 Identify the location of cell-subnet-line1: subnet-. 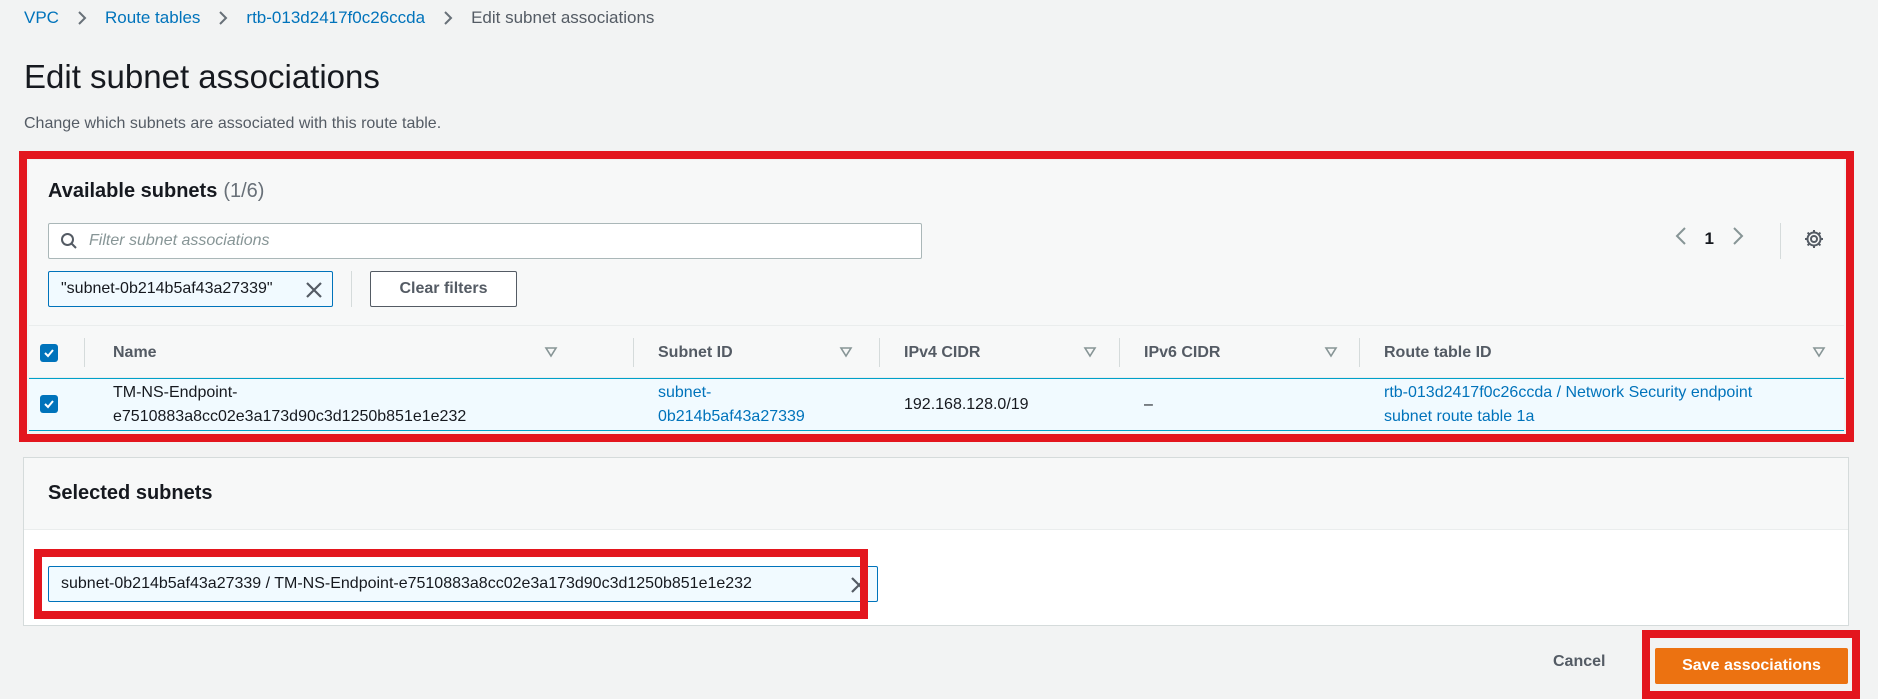
(685, 392).